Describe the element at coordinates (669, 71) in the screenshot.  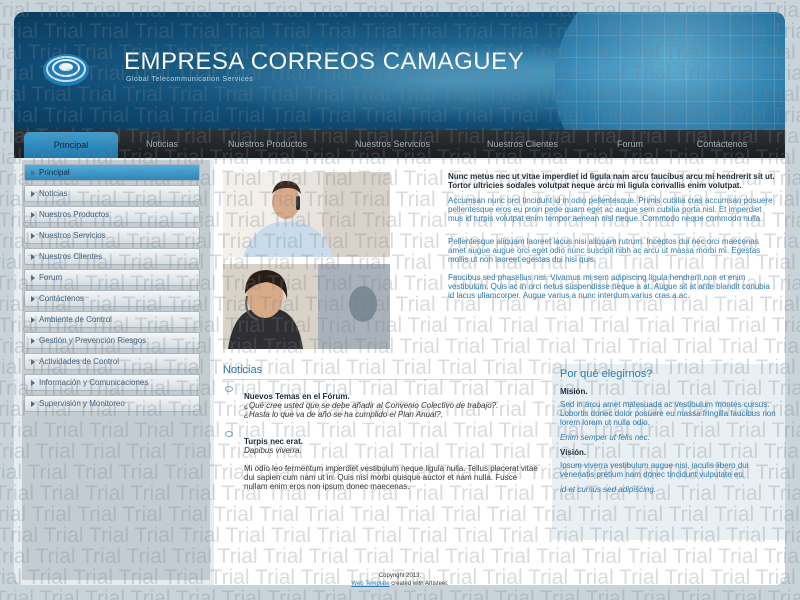
I see `globe-grid-decoration` at that location.